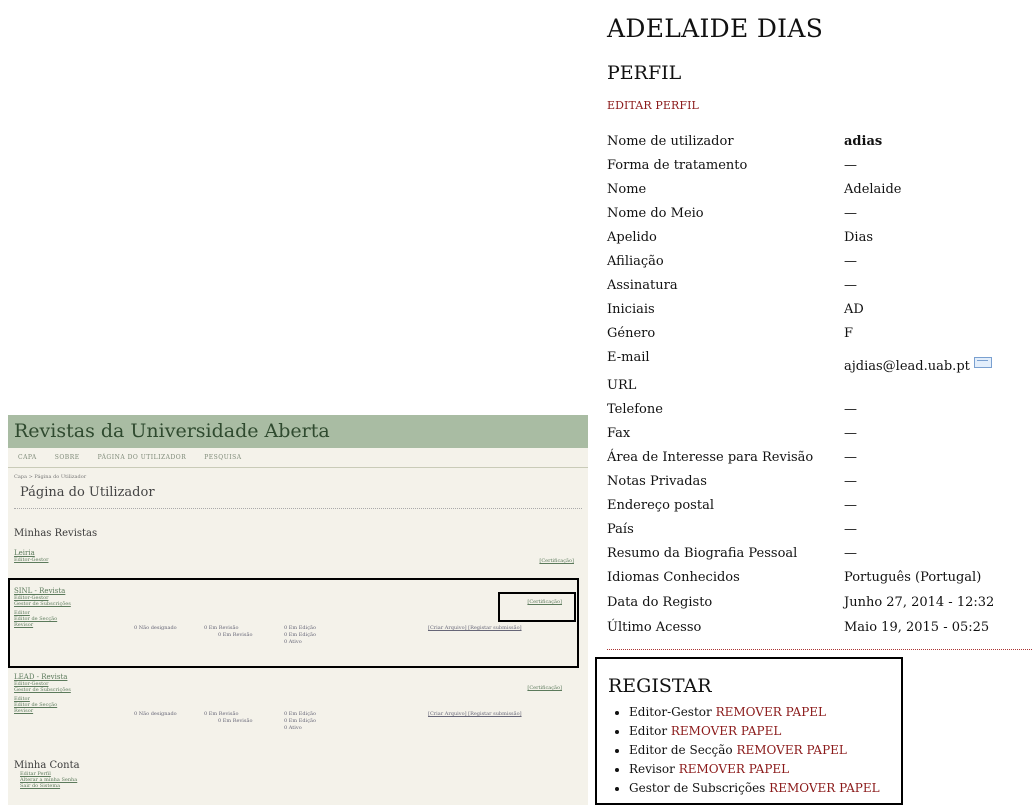 The image size is (1032, 805). Describe the element at coordinates (817, 582) in the screenshot. I see `profile-row: Idiomas Conhecidos Português (Portugal)` at that location.